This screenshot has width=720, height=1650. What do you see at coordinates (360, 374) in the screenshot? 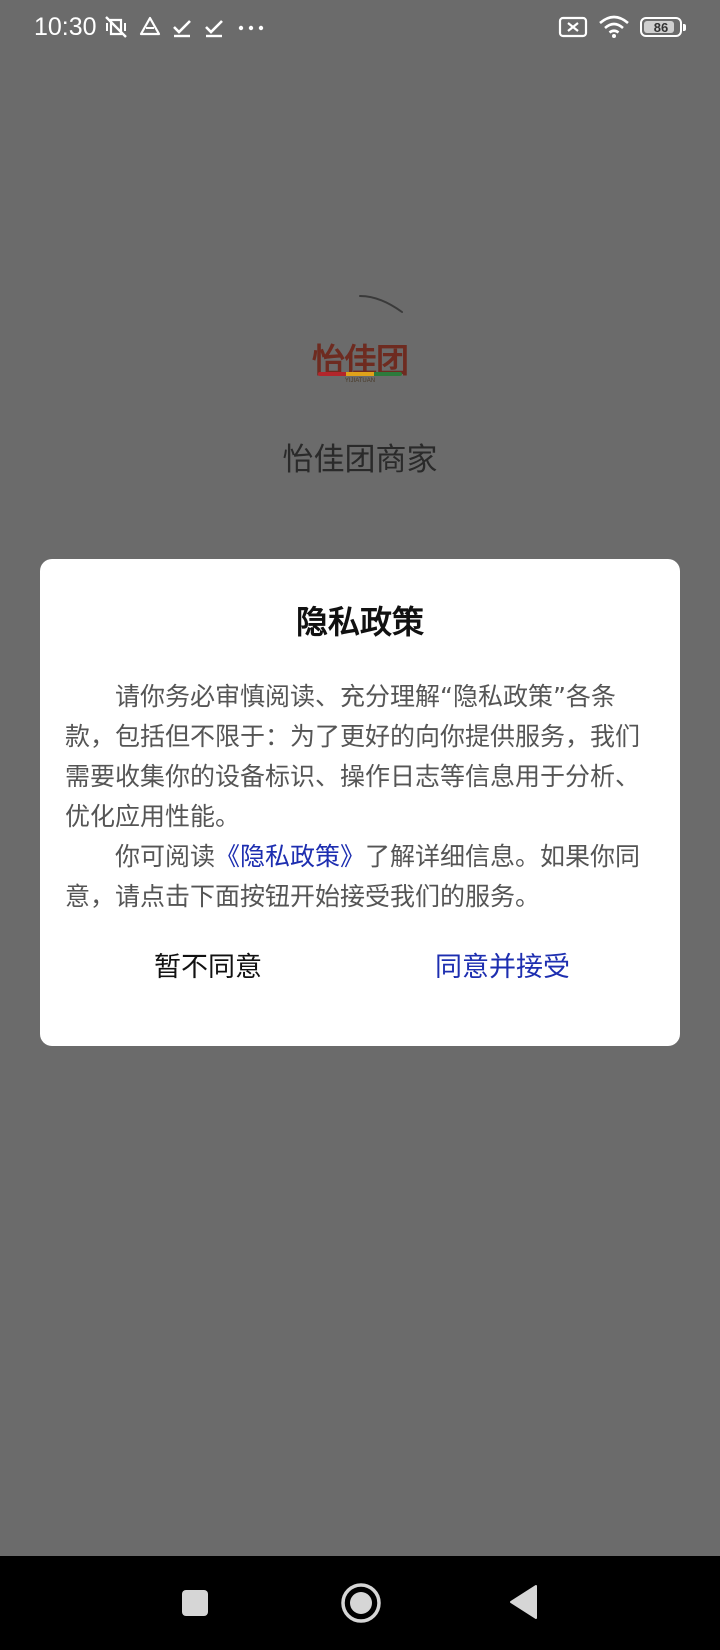
I see `logo-color-bar` at bounding box center [360, 374].